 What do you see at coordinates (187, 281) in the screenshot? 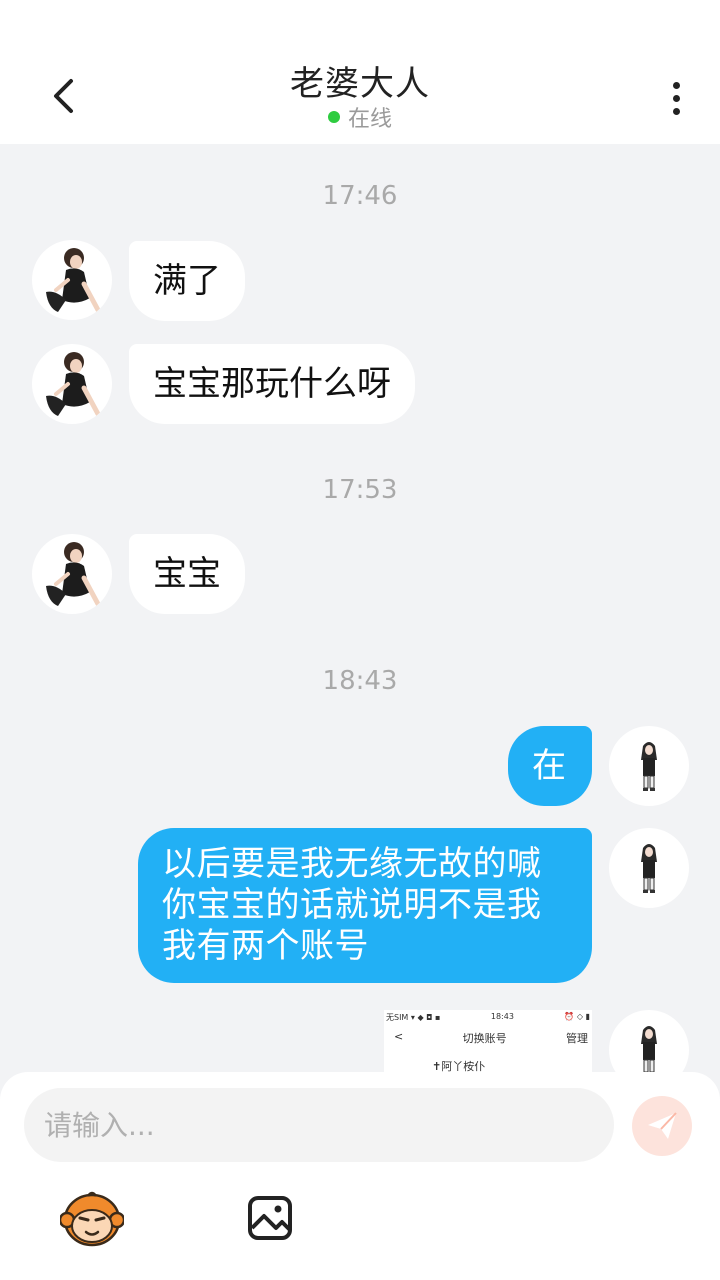
I see `incoming-message: 满了` at bounding box center [187, 281].